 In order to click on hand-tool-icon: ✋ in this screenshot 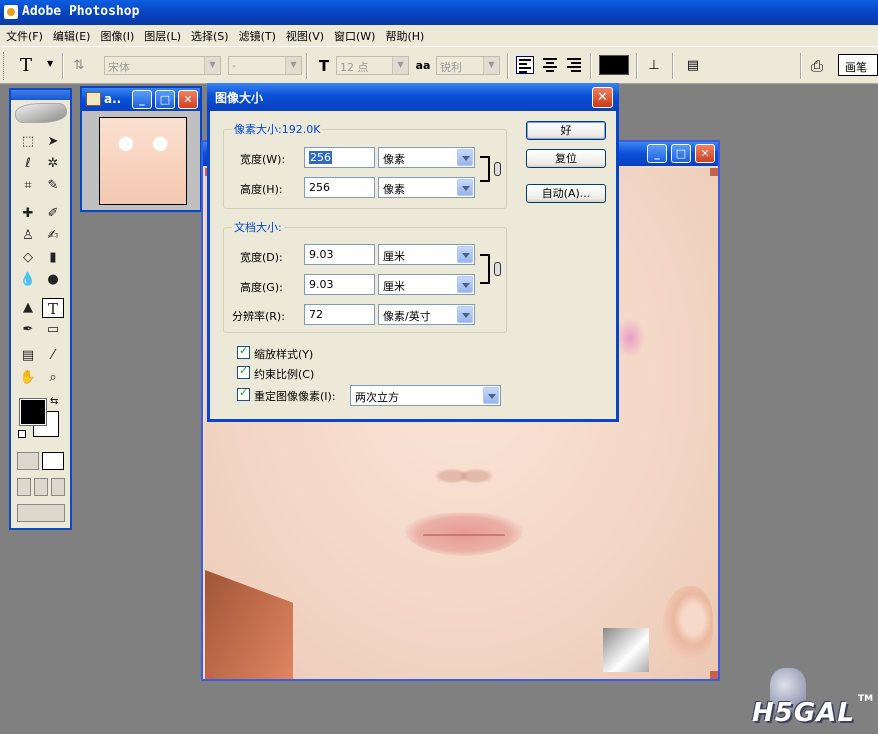, I will do `click(28, 378)`.